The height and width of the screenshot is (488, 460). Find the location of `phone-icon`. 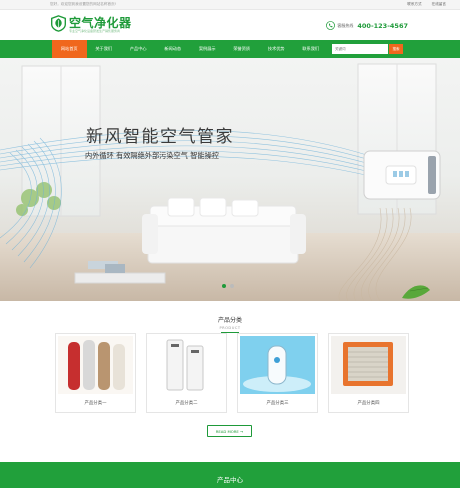

phone-icon is located at coordinates (331, 25).